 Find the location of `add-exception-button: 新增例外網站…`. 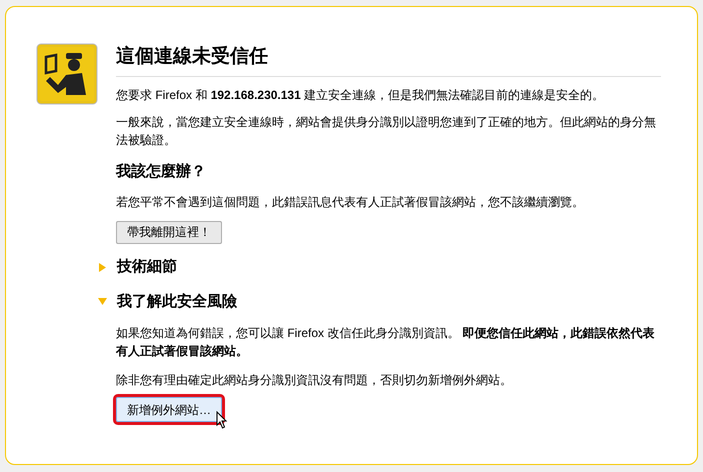

add-exception-button: 新增例外網站… is located at coordinates (169, 409).